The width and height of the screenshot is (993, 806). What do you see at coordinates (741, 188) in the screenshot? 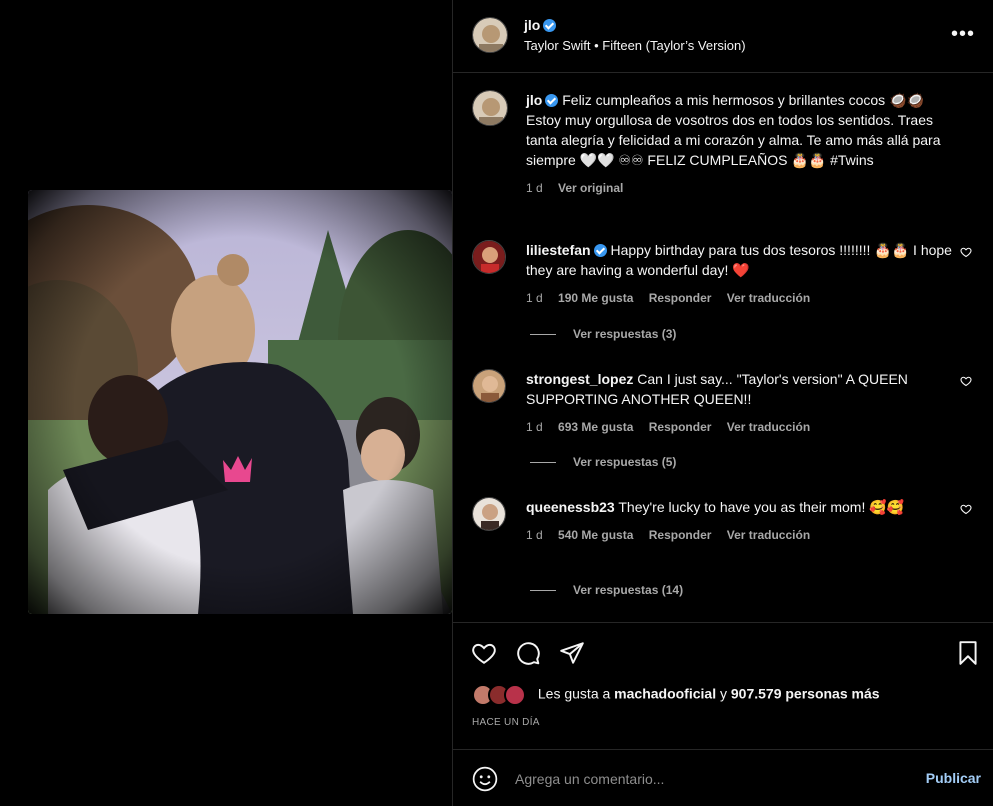
I see `caption-meta: 1 d Ver original` at bounding box center [741, 188].